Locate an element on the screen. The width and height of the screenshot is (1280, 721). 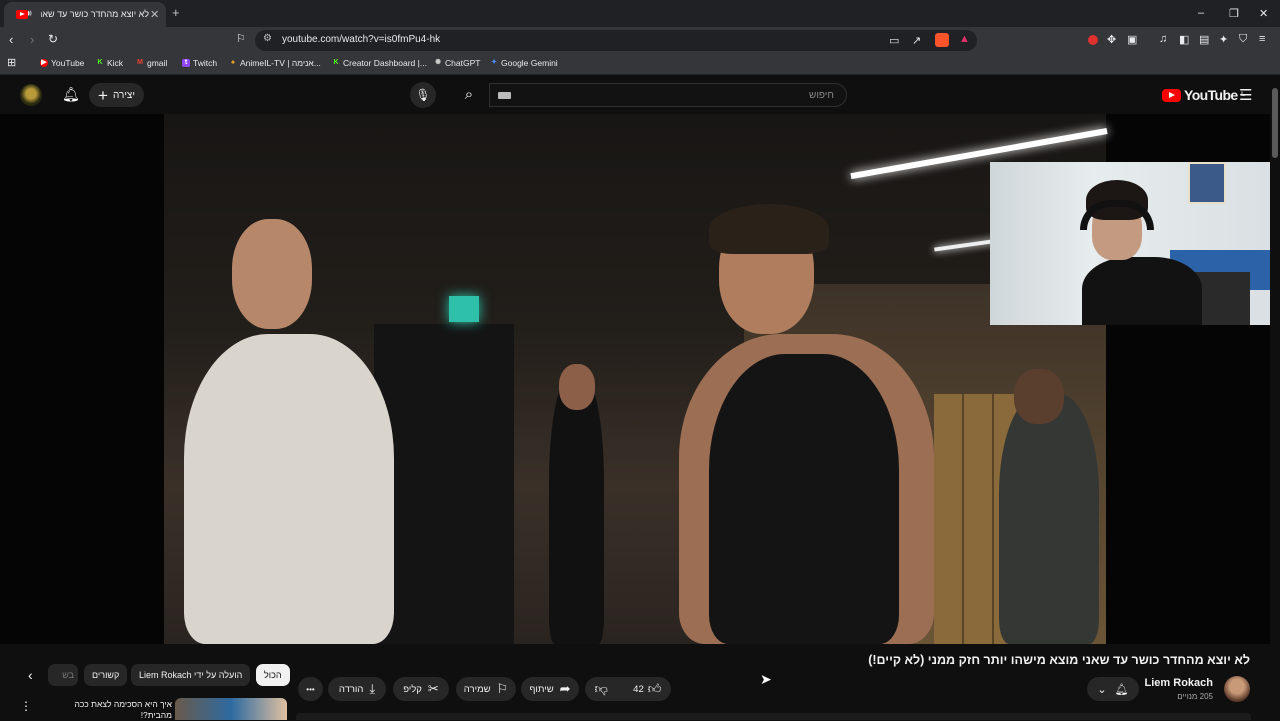
keyboard-icon is located at coordinates (504, 95).